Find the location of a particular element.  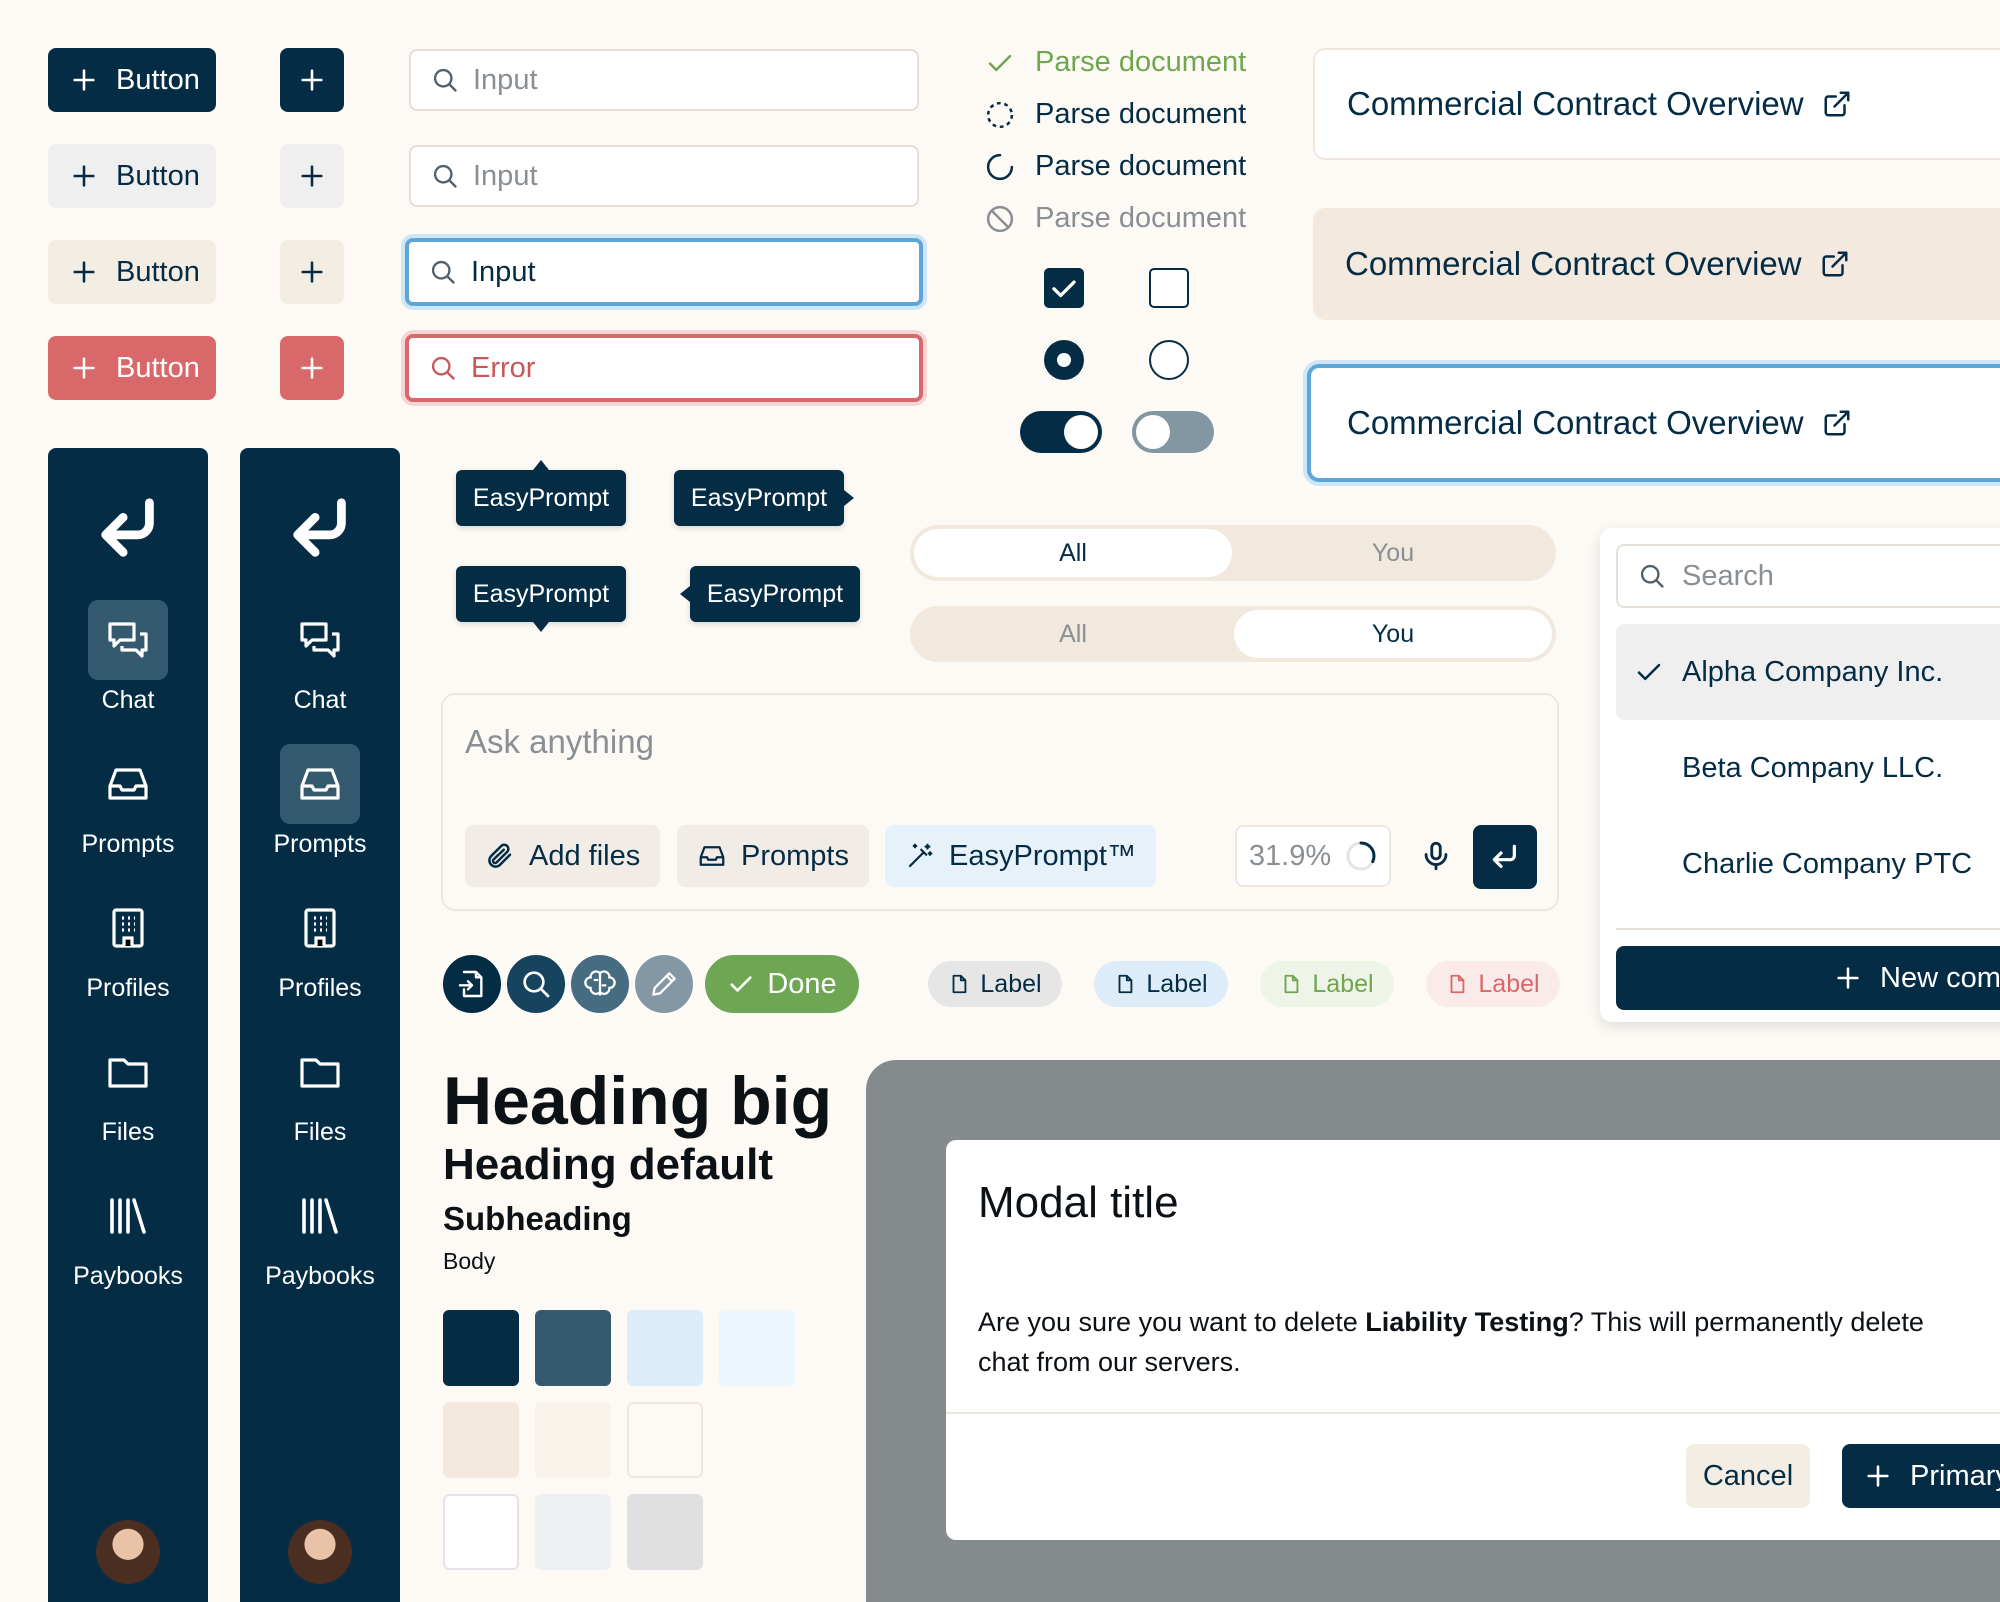

sidebar-item-label: Paybooks is located at coordinates (128, 1276).